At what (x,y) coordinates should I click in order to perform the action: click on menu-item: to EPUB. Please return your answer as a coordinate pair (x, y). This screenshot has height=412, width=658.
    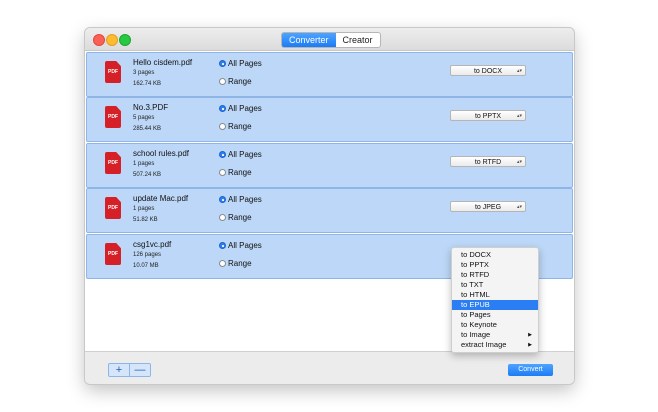
    Looking at the image, I should click on (495, 305).